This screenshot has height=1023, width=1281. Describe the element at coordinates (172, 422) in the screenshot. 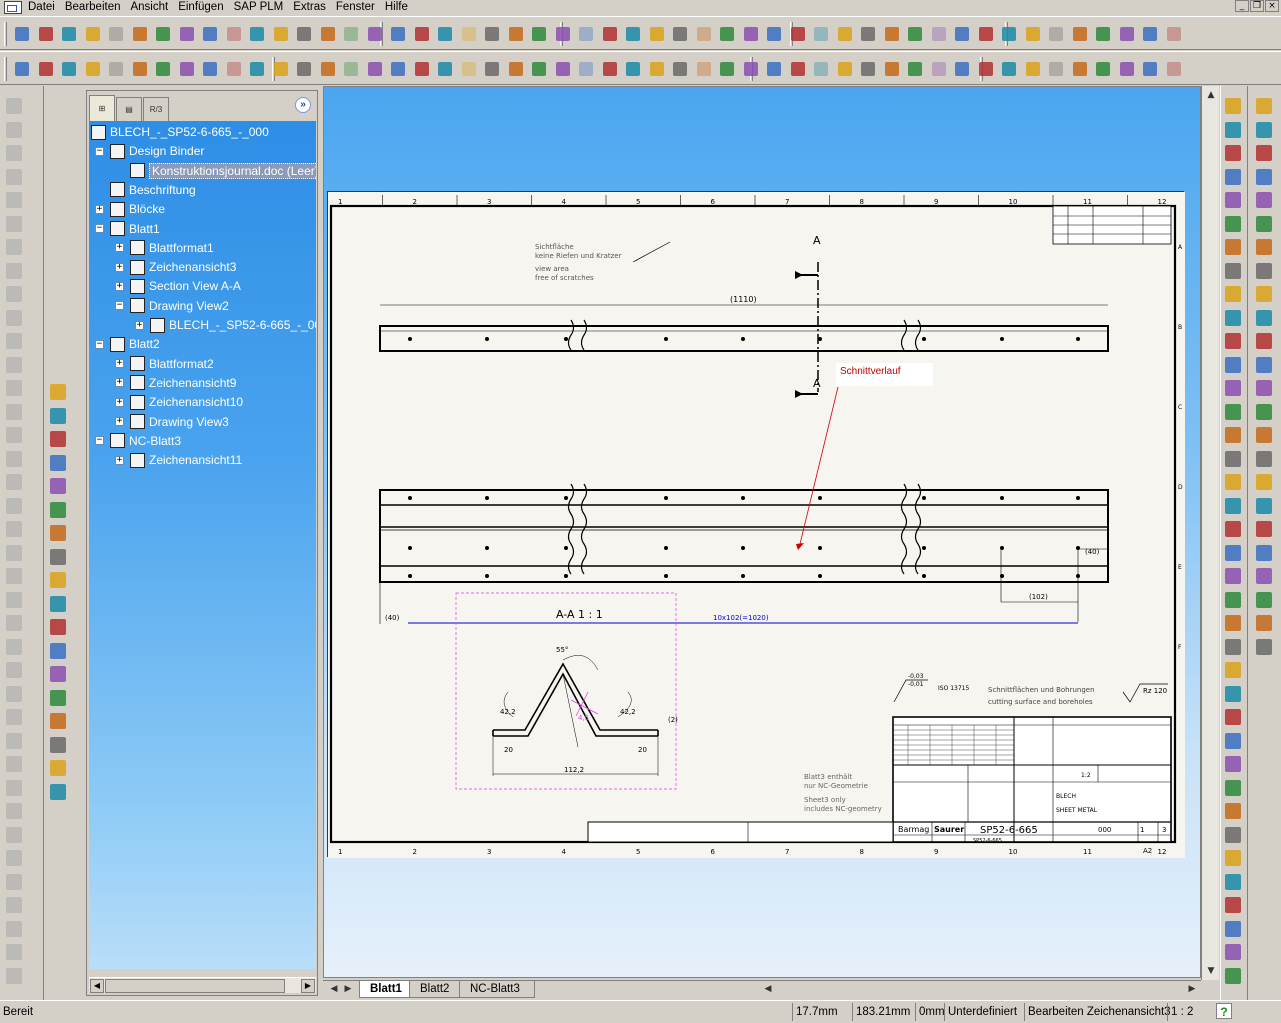

I see `tree-node: + Drawing View3` at that location.